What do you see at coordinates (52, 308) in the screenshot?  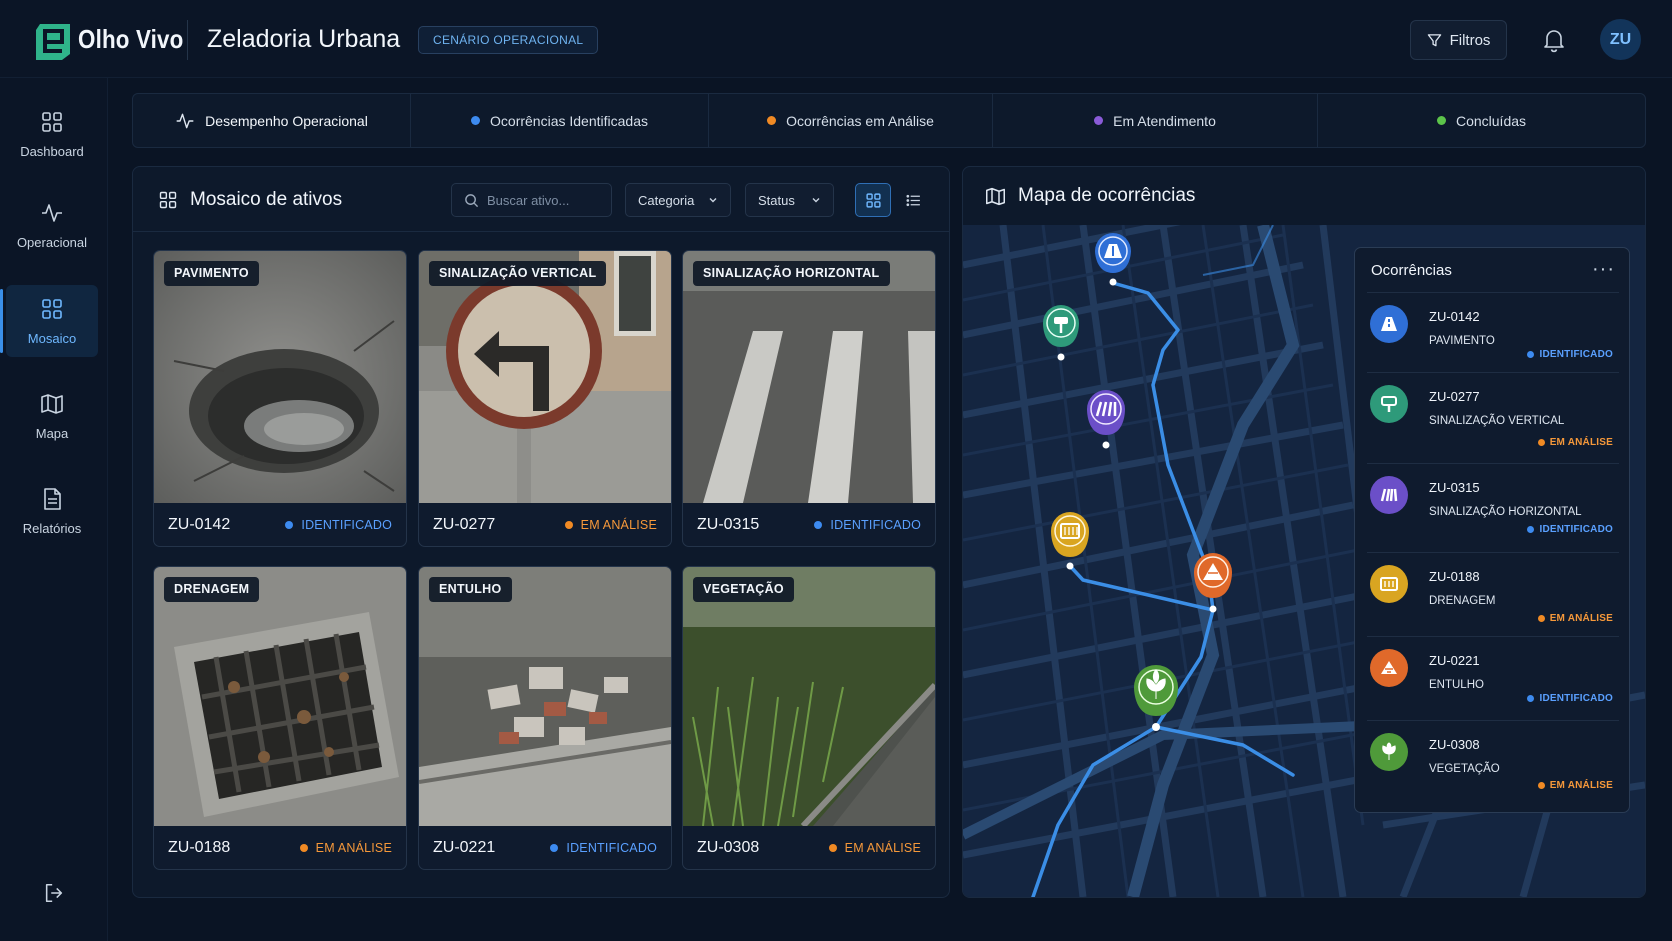 I see `grid-icon` at bounding box center [52, 308].